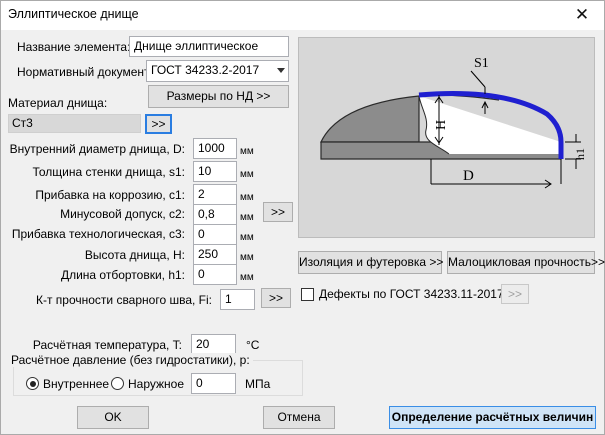 Image resolution: width=605 pixels, height=435 pixels. Describe the element at coordinates (74, 47) in the screenshot. I see `element-name-label: Название элемента:` at that location.